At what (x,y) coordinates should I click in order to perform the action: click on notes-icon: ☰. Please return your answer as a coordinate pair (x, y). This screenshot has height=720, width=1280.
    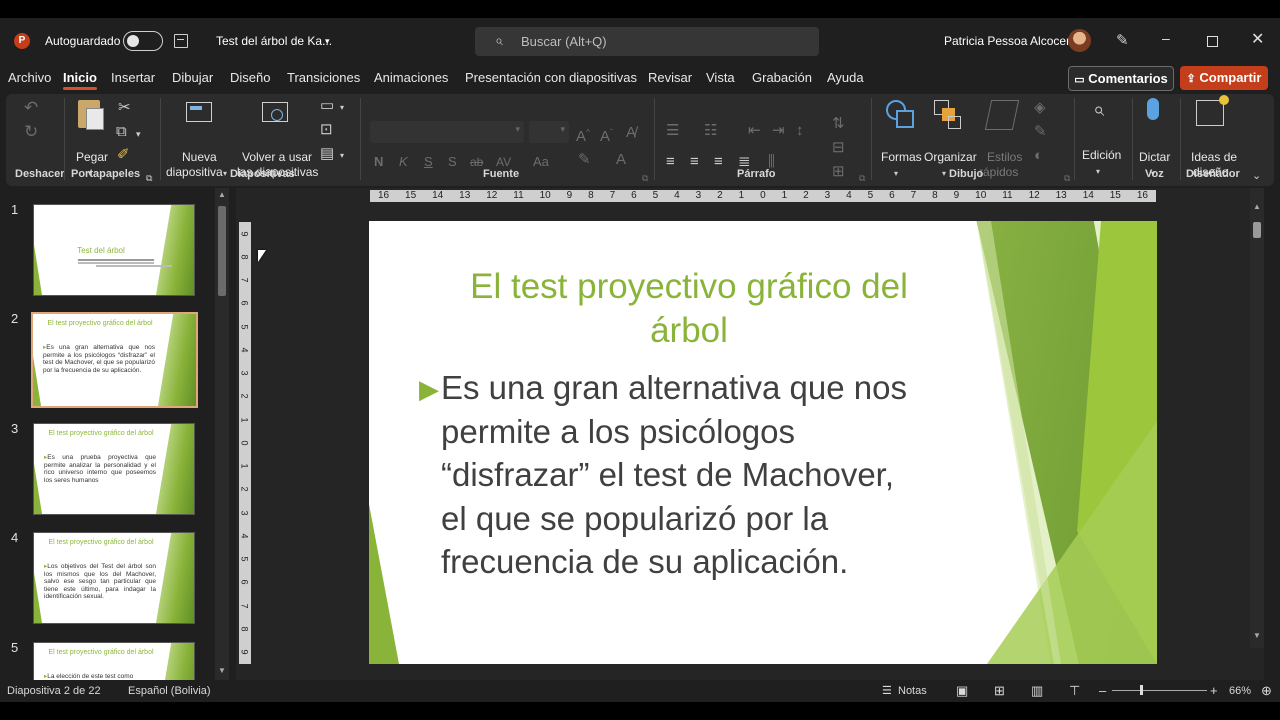
    Looking at the image, I should click on (887, 691).